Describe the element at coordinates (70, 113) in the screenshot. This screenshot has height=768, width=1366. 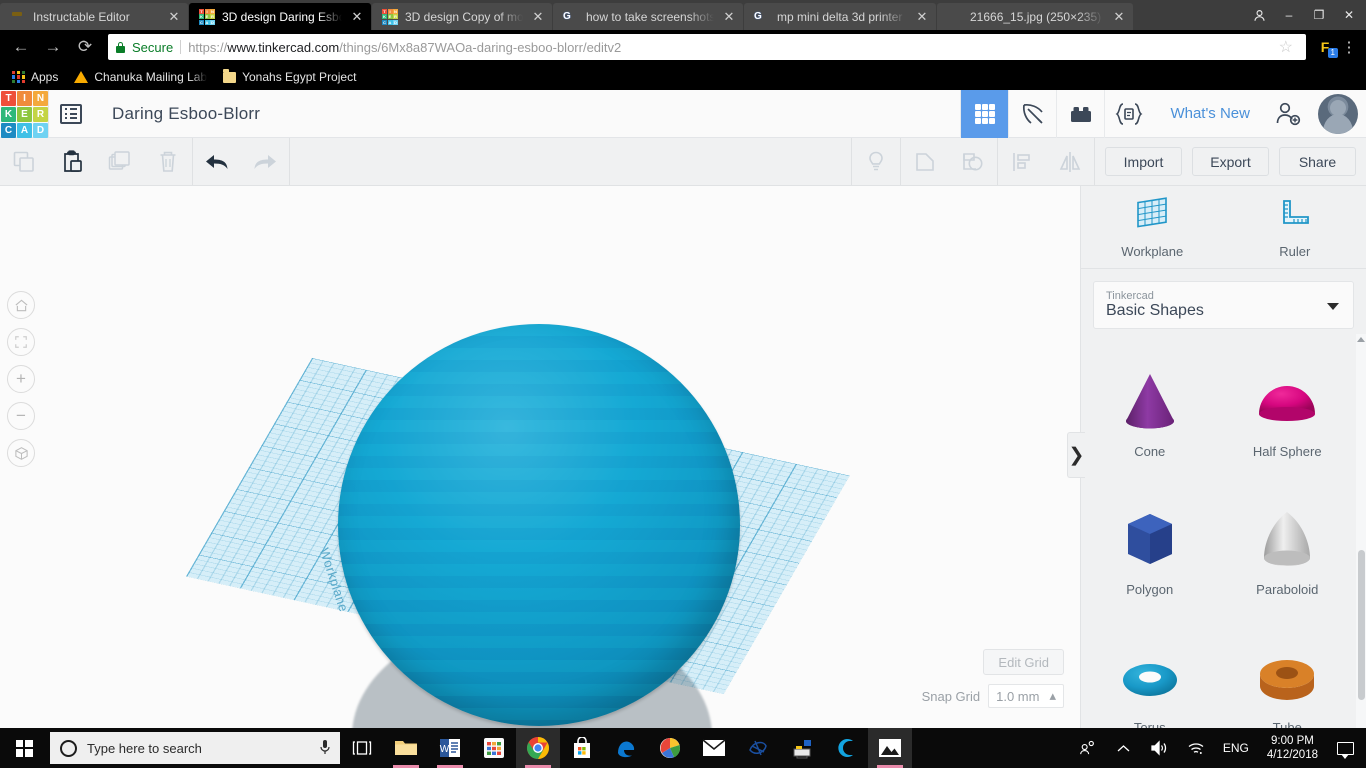
I see `project-menu-button` at that location.